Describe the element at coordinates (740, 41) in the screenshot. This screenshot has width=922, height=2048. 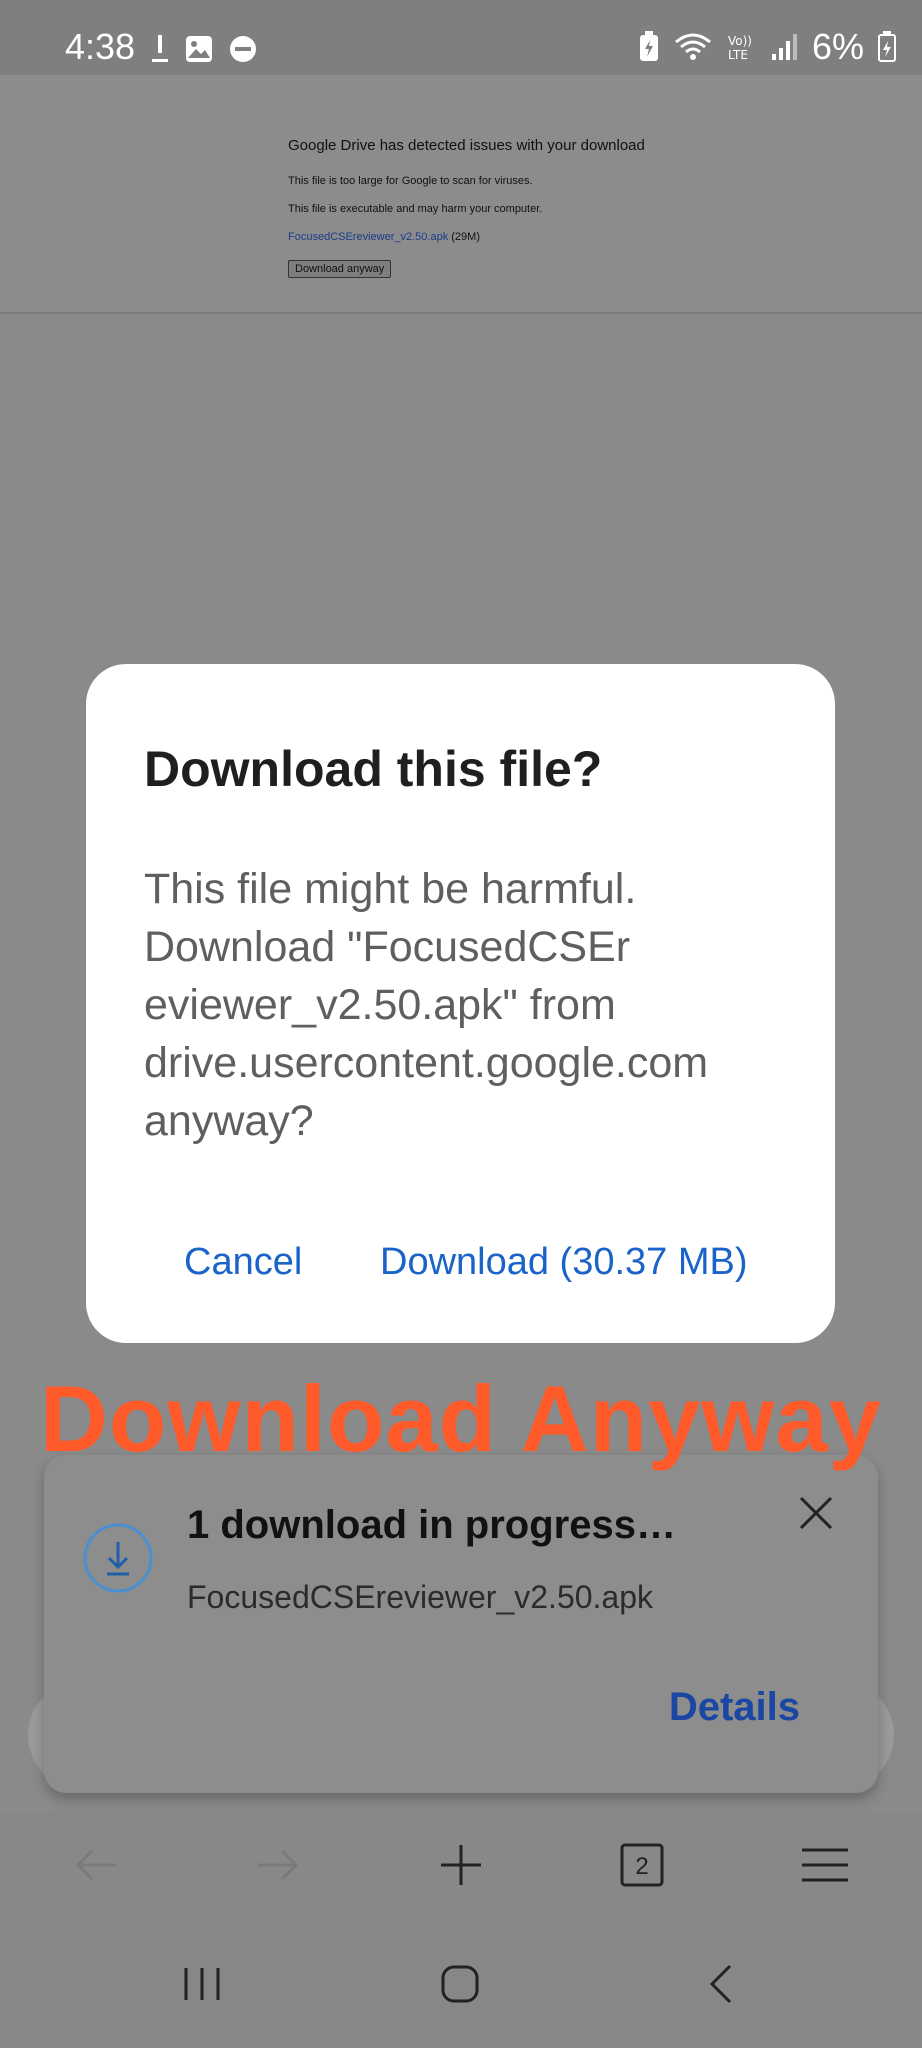
I see `svg-text: Vo))` at that location.